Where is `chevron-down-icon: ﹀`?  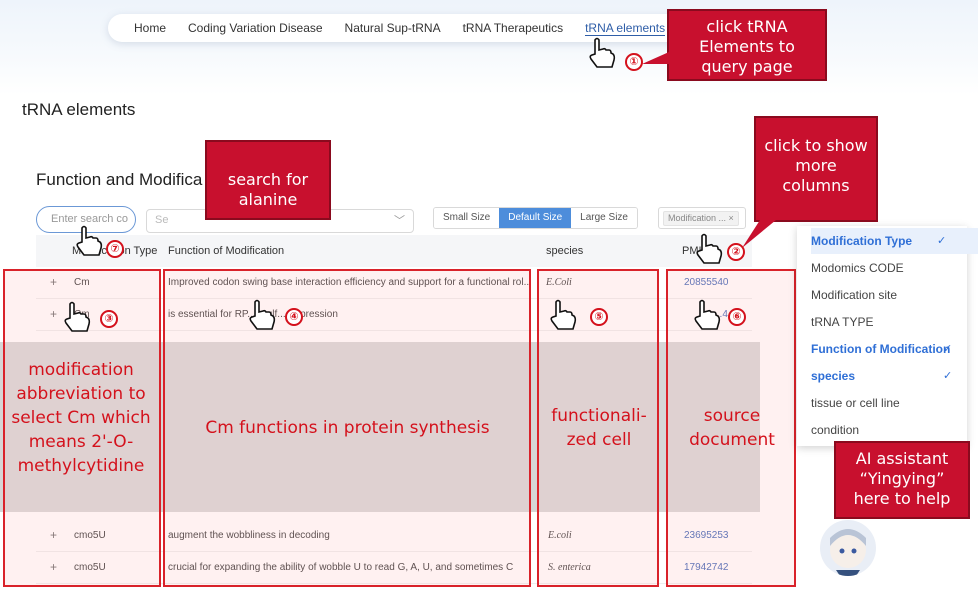 chevron-down-icon: ﹀ is located at coordinates (399, 221).